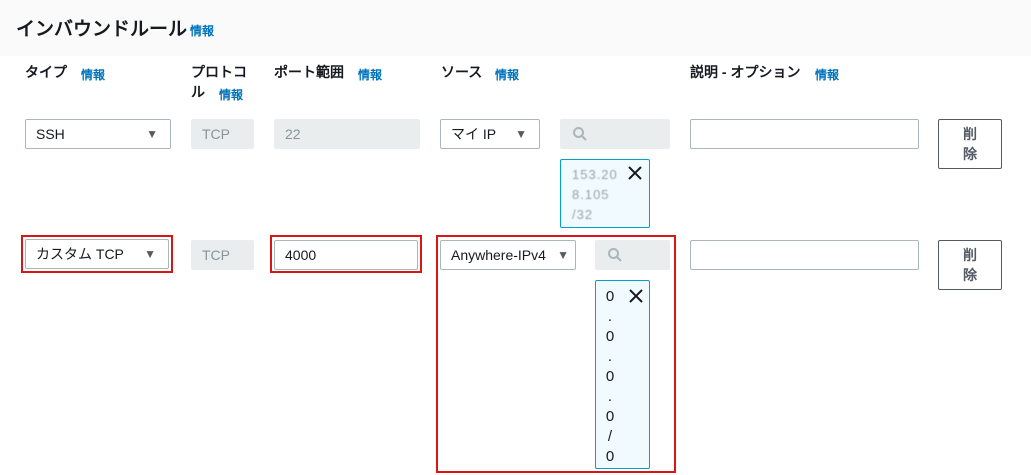 This screenshot has width=1031, height=475. What do you see at coordinates (827, 74) in the screenshot?
I see `col-description-info-link: 情報` at bounding box center [827, 74].